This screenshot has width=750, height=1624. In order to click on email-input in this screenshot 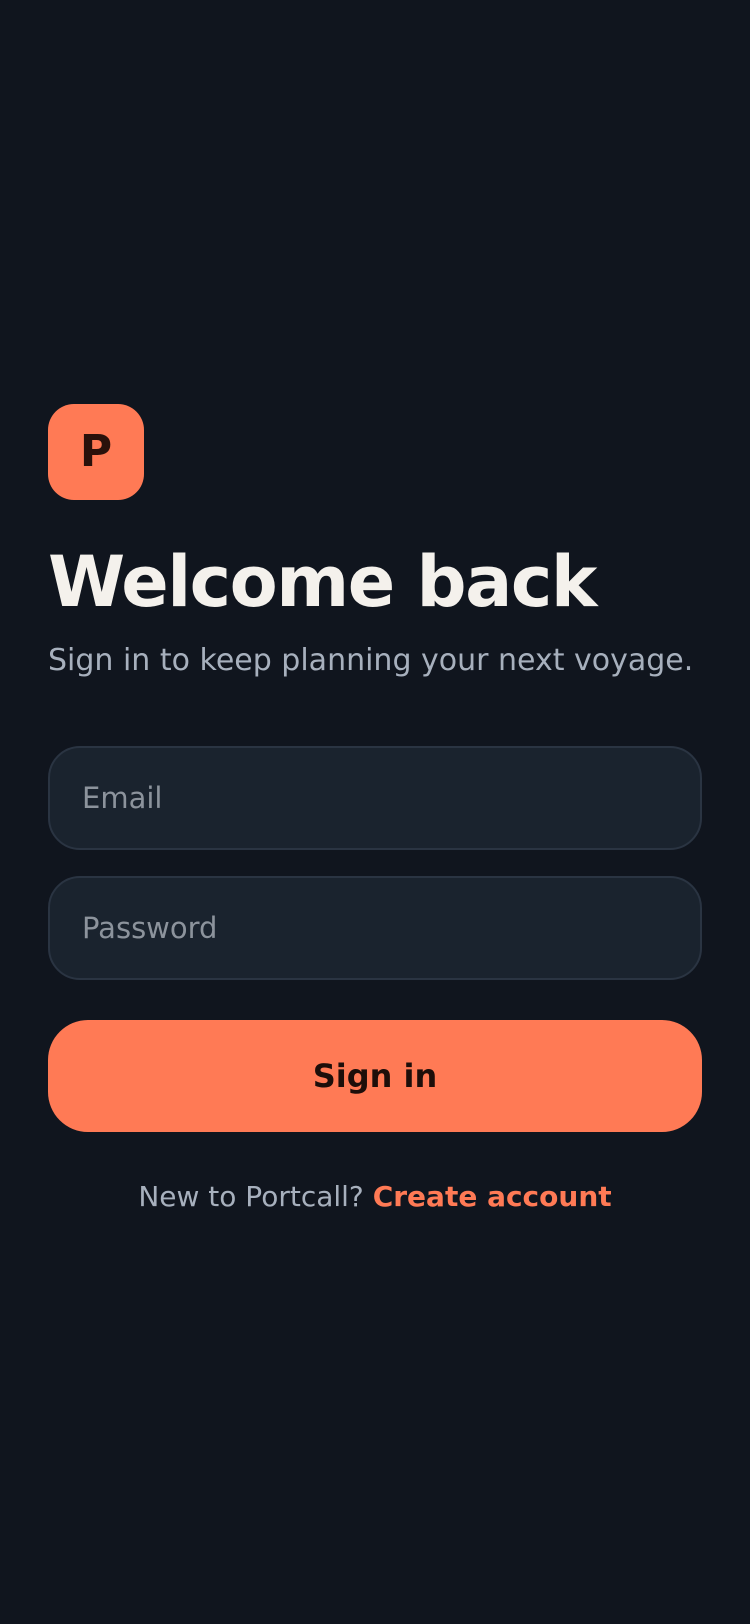, I will do `click(375, 797)`.